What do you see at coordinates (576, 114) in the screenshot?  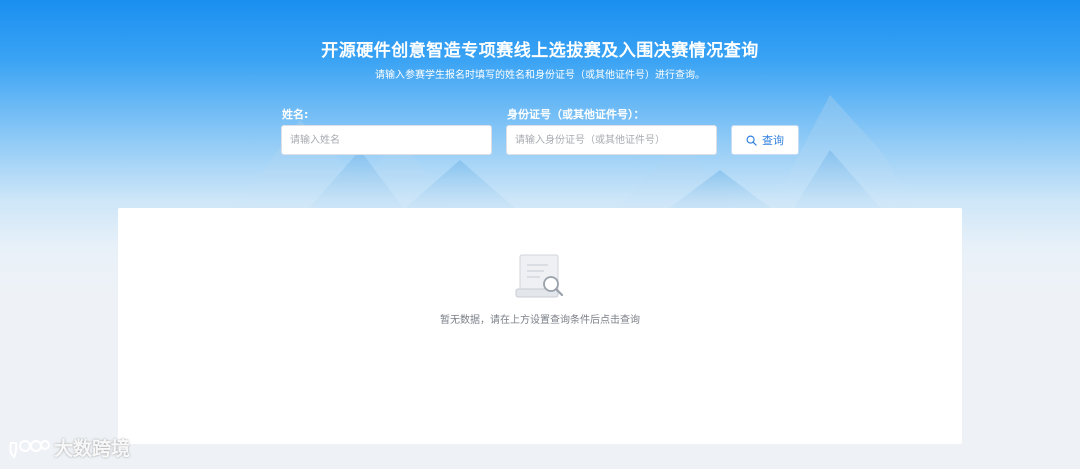 I see `id-label: 身份证号（或其他证件号）：` at bounding box center [576, 114].